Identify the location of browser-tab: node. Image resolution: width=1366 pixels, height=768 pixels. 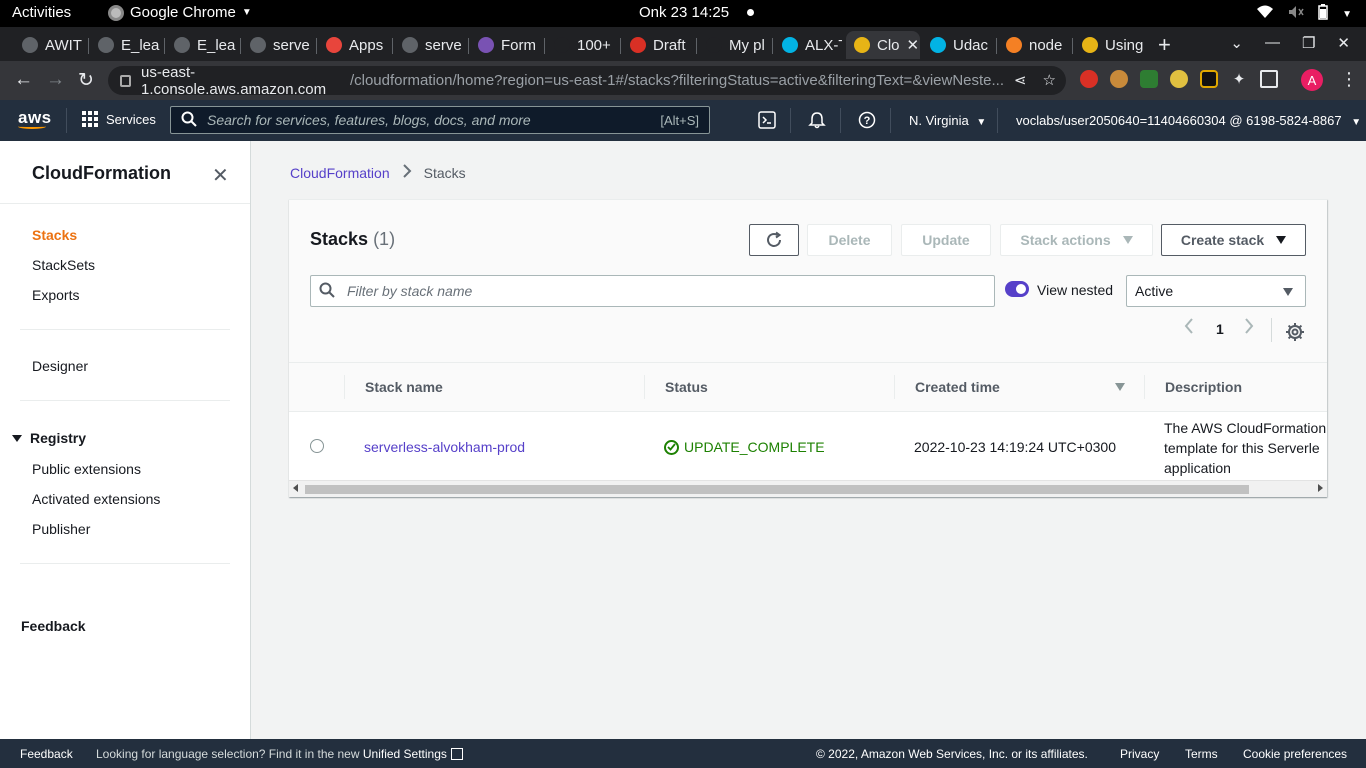
(1034, 45).